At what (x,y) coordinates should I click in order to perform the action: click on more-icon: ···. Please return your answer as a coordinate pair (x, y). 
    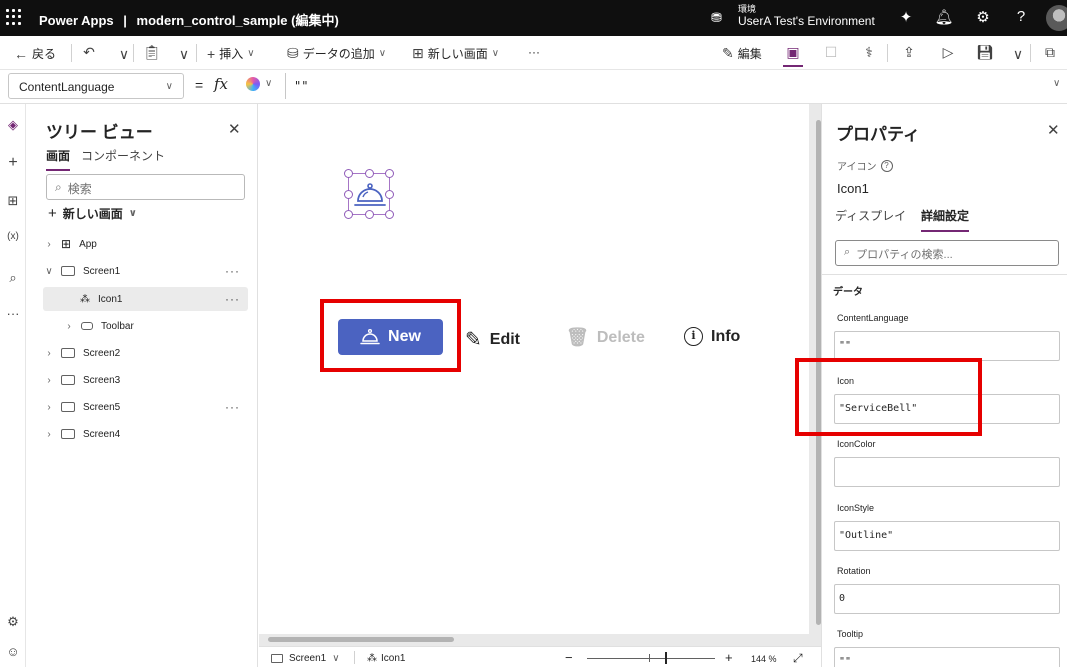
    Looking at the image, I should click on (13, 313).